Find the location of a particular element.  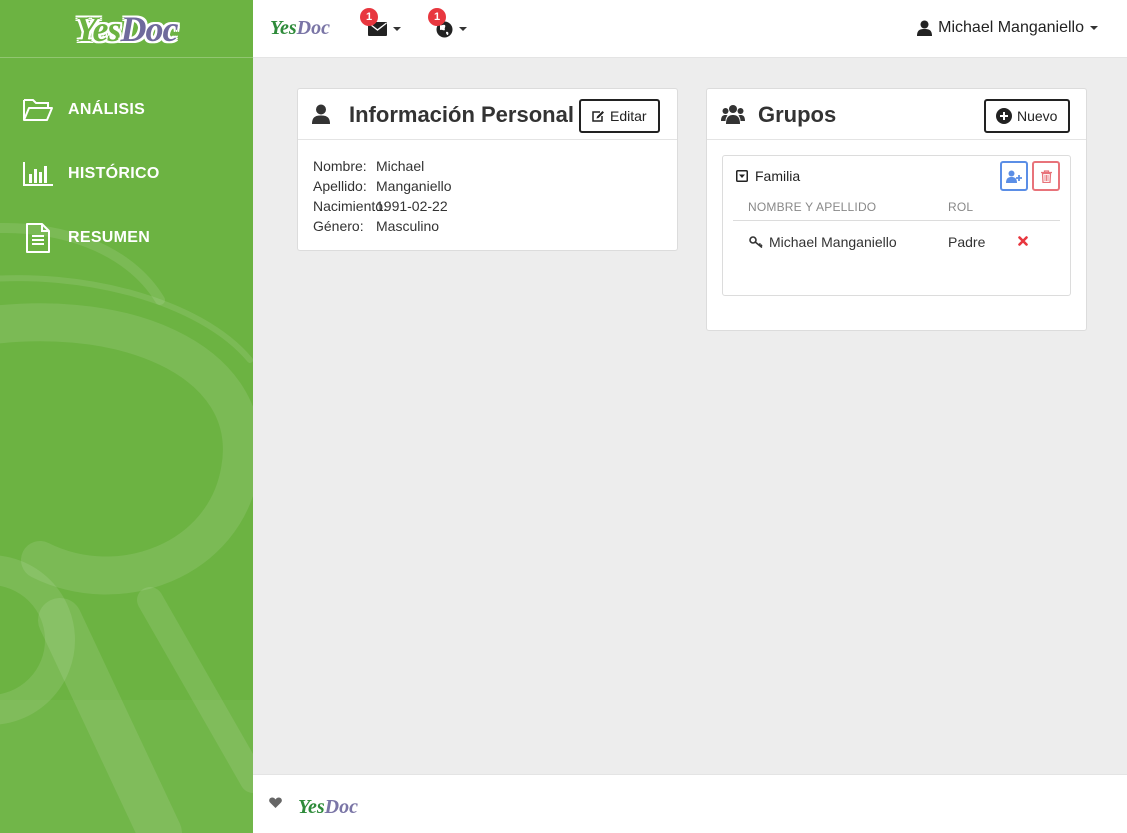

field-label: Género: is located at coordinates (338, 226).